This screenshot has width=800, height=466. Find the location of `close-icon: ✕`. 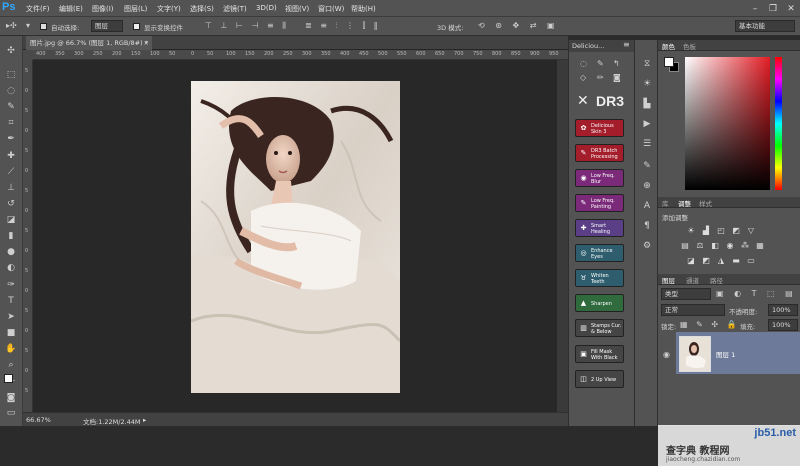

close-icon: ✕ is located at coordinates (791, 8).